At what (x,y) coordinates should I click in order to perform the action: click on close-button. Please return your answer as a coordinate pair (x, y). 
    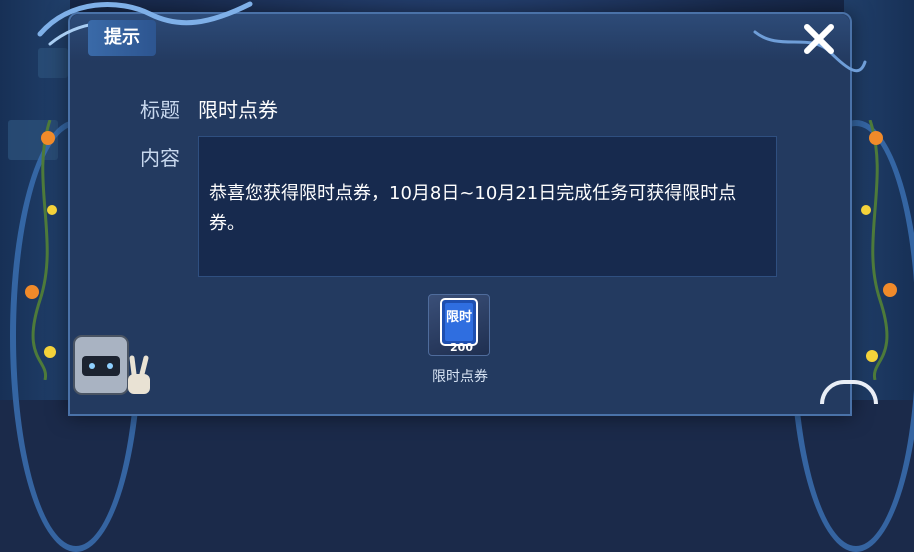
    Looking at the image, I should click on (819, 39).